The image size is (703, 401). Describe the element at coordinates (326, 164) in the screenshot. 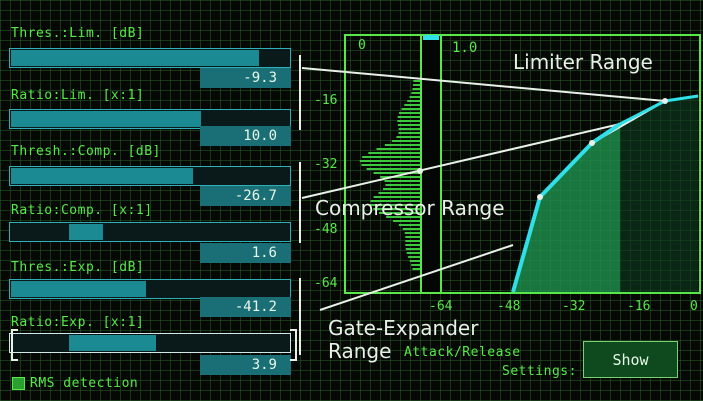

I see `y-tick-32: -32` at that location.